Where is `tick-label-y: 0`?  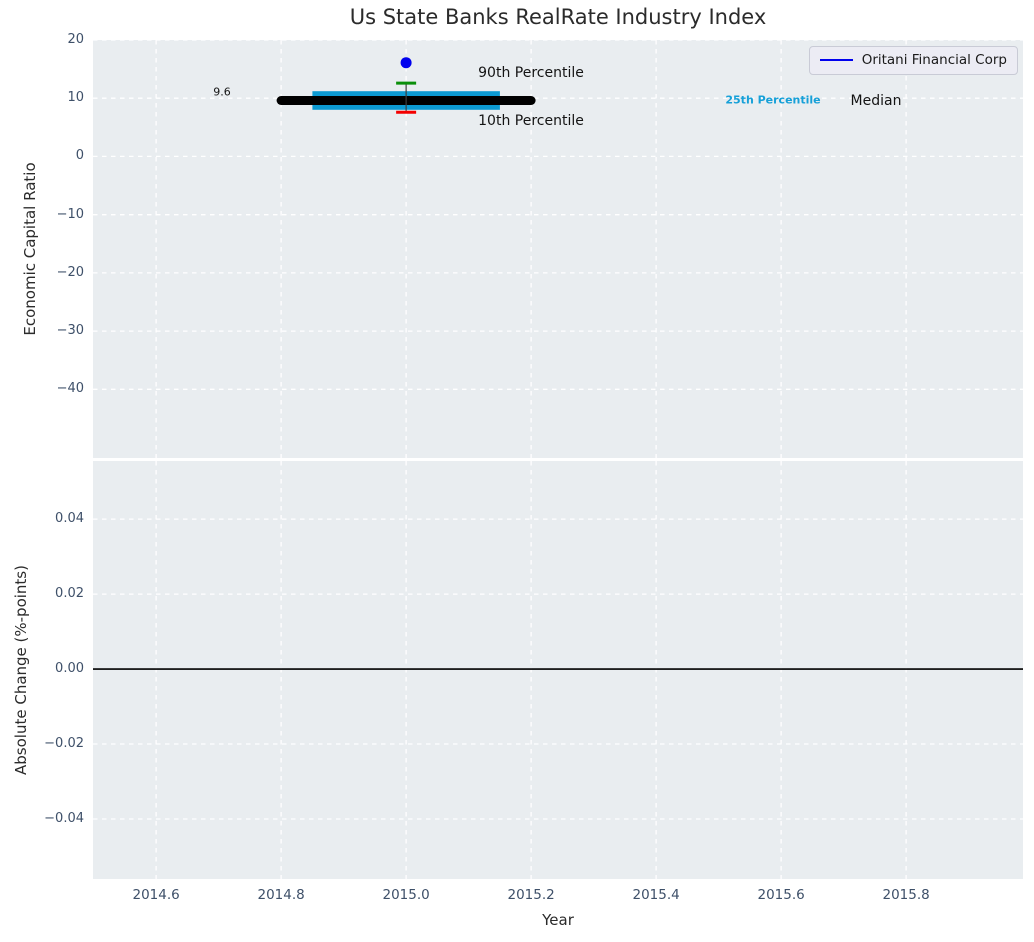 tick-label-y: 0 is located at coordinates (79, 156).